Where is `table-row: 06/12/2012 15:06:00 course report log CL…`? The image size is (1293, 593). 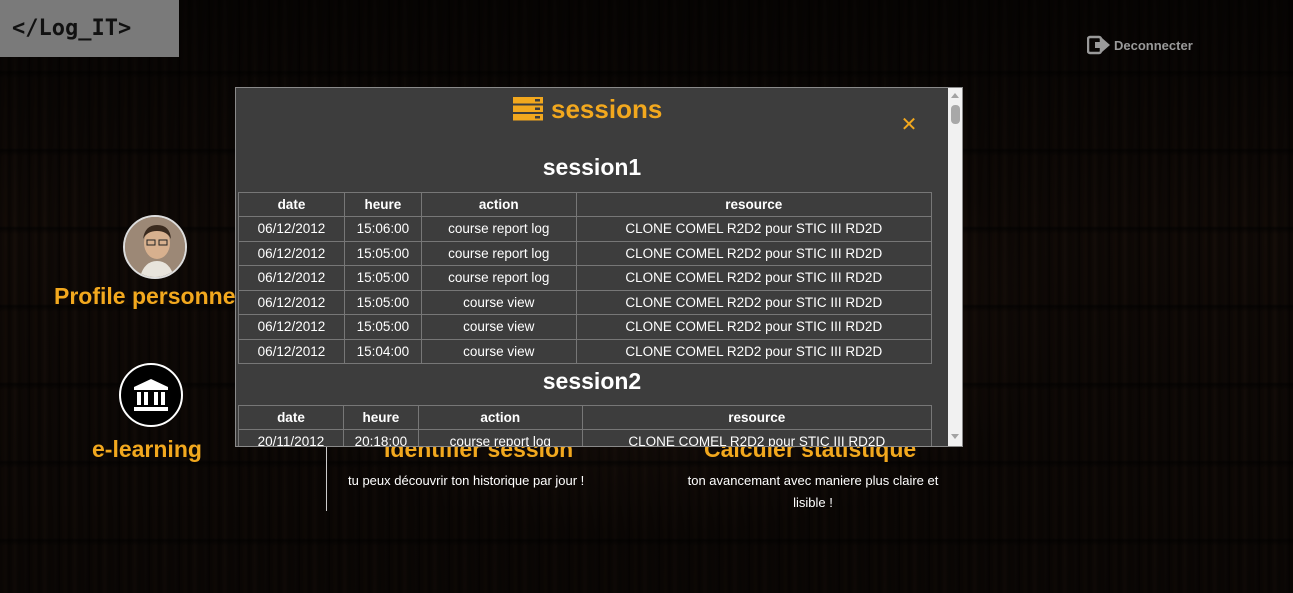
table-row: 06/12/2012 15:06:00 course report log CL… is located at coordinates (585, 229).